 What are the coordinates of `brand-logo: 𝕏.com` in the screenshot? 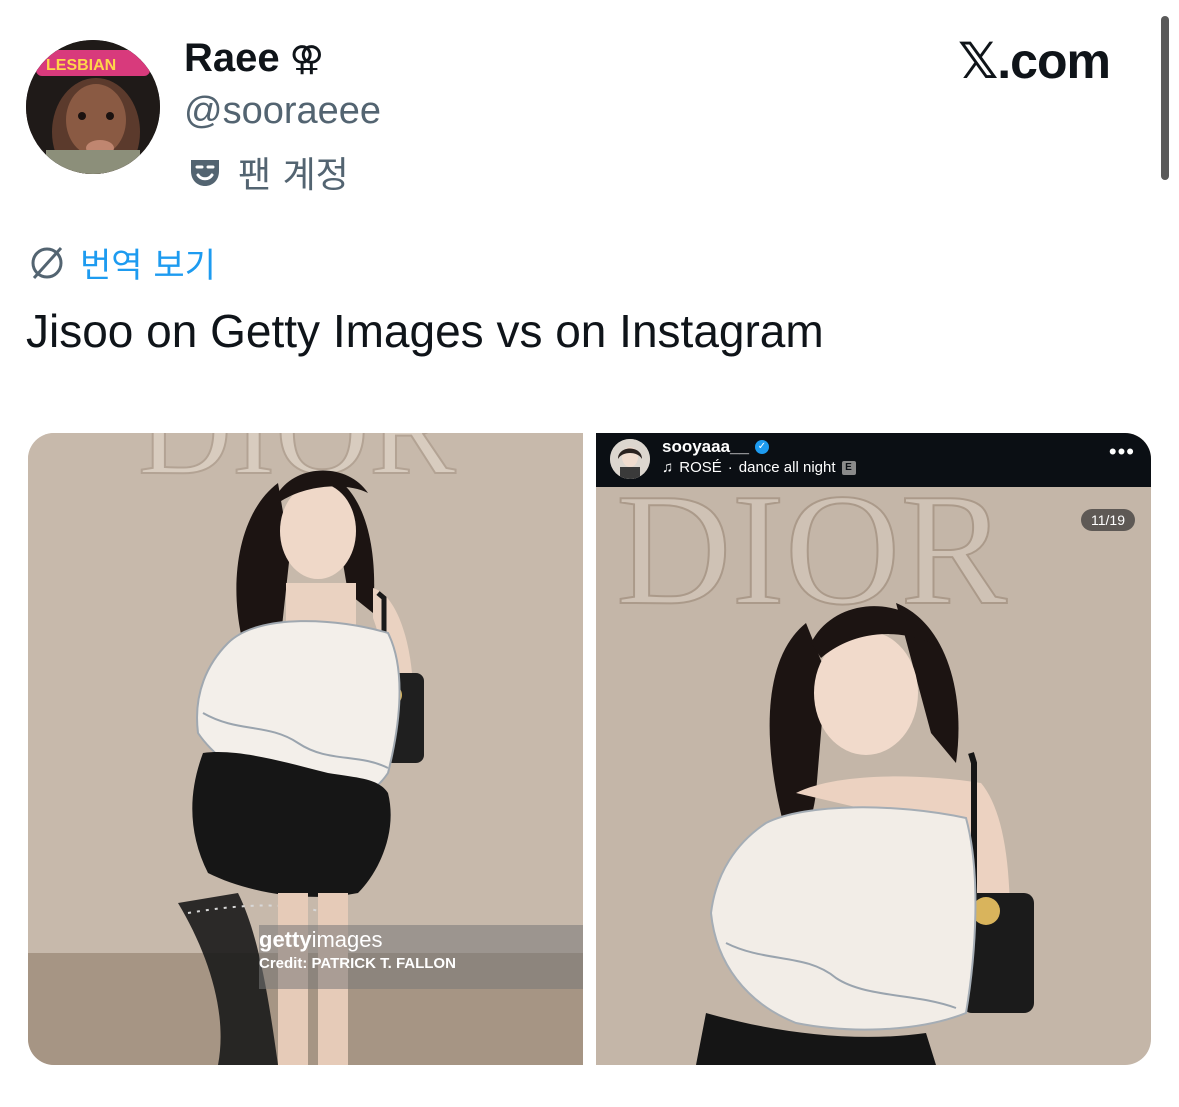 It's located at (1034, 61).